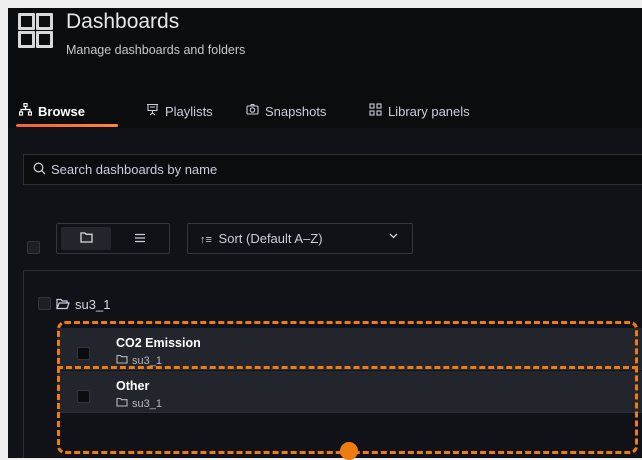  What do you see at coordinates (349, 392) in the screenshot?
I see `dashboard-row: Other su3_1` at bounding box center [349, 392].